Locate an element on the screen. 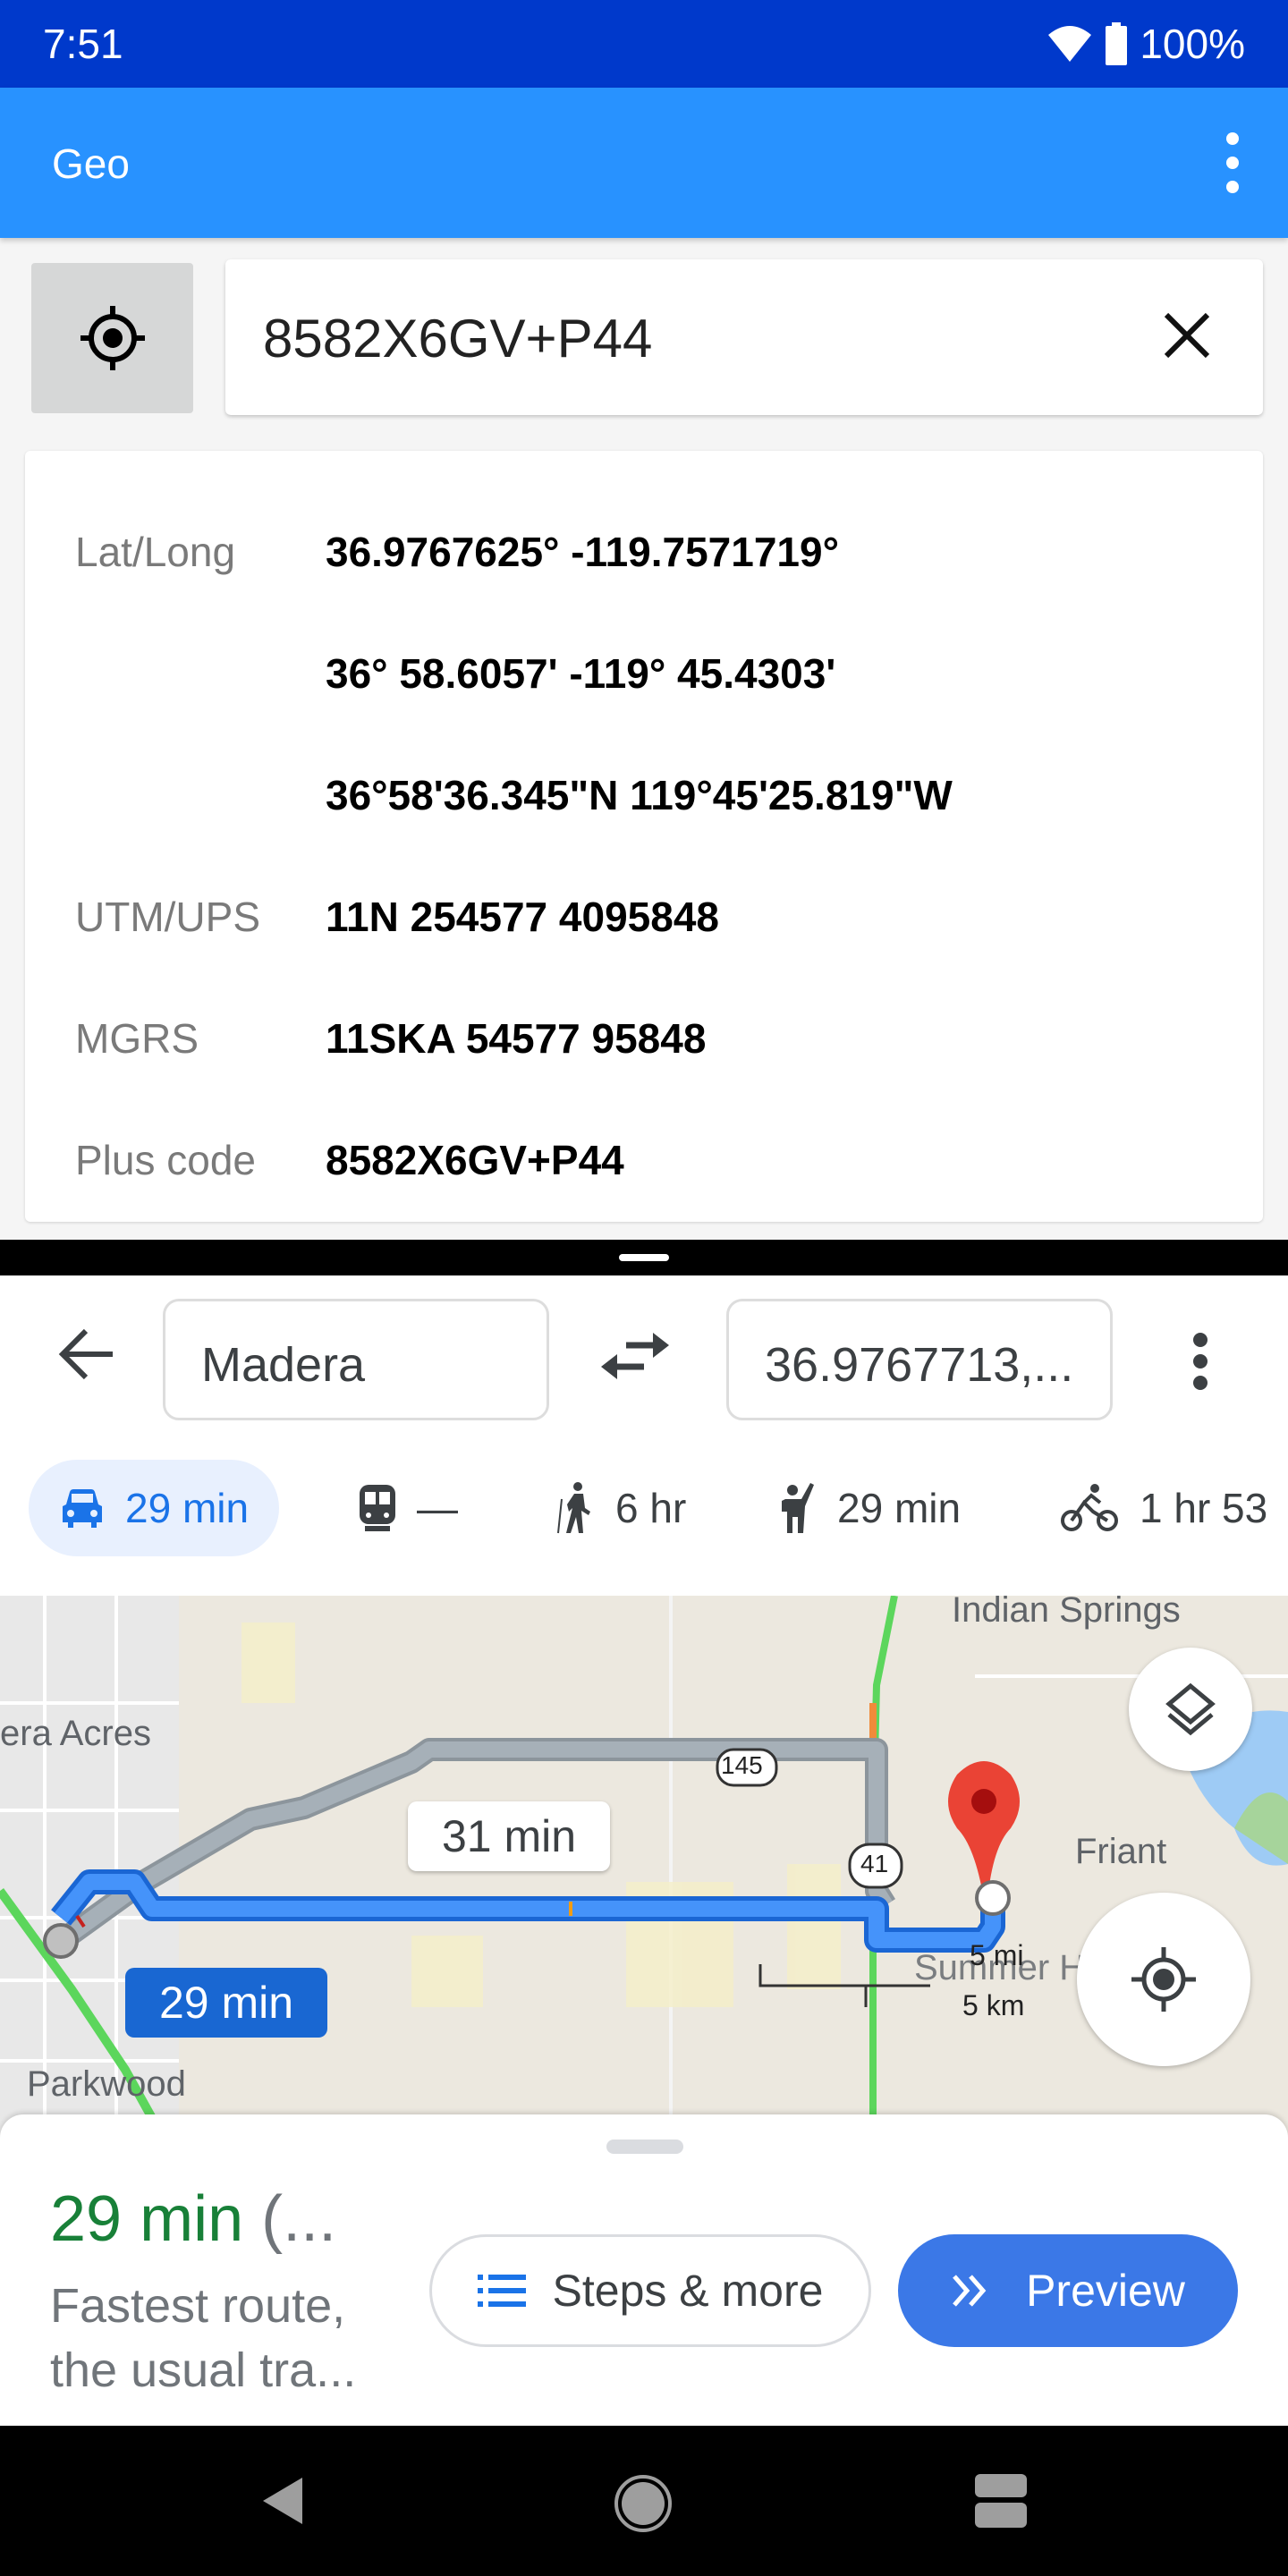 This screenshot has height=2576, width=1288. app-bar: Geo is located at coordinates (644, 163).